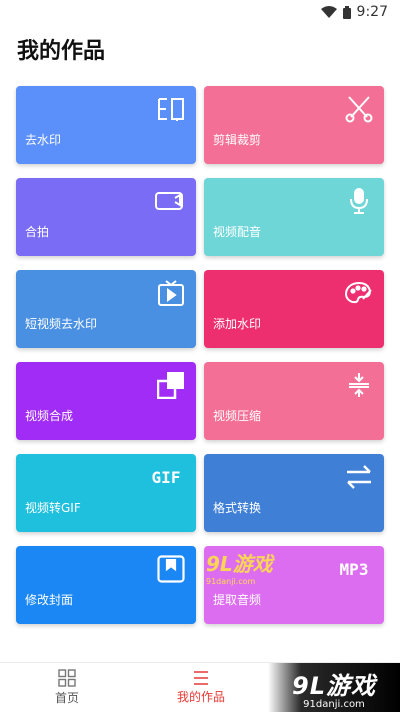 This screenshot has height=712, width=400. What do you see at coordinates (359, 385) in the screenshot?
I see `compress-icon` at bounding box center [359, 385].